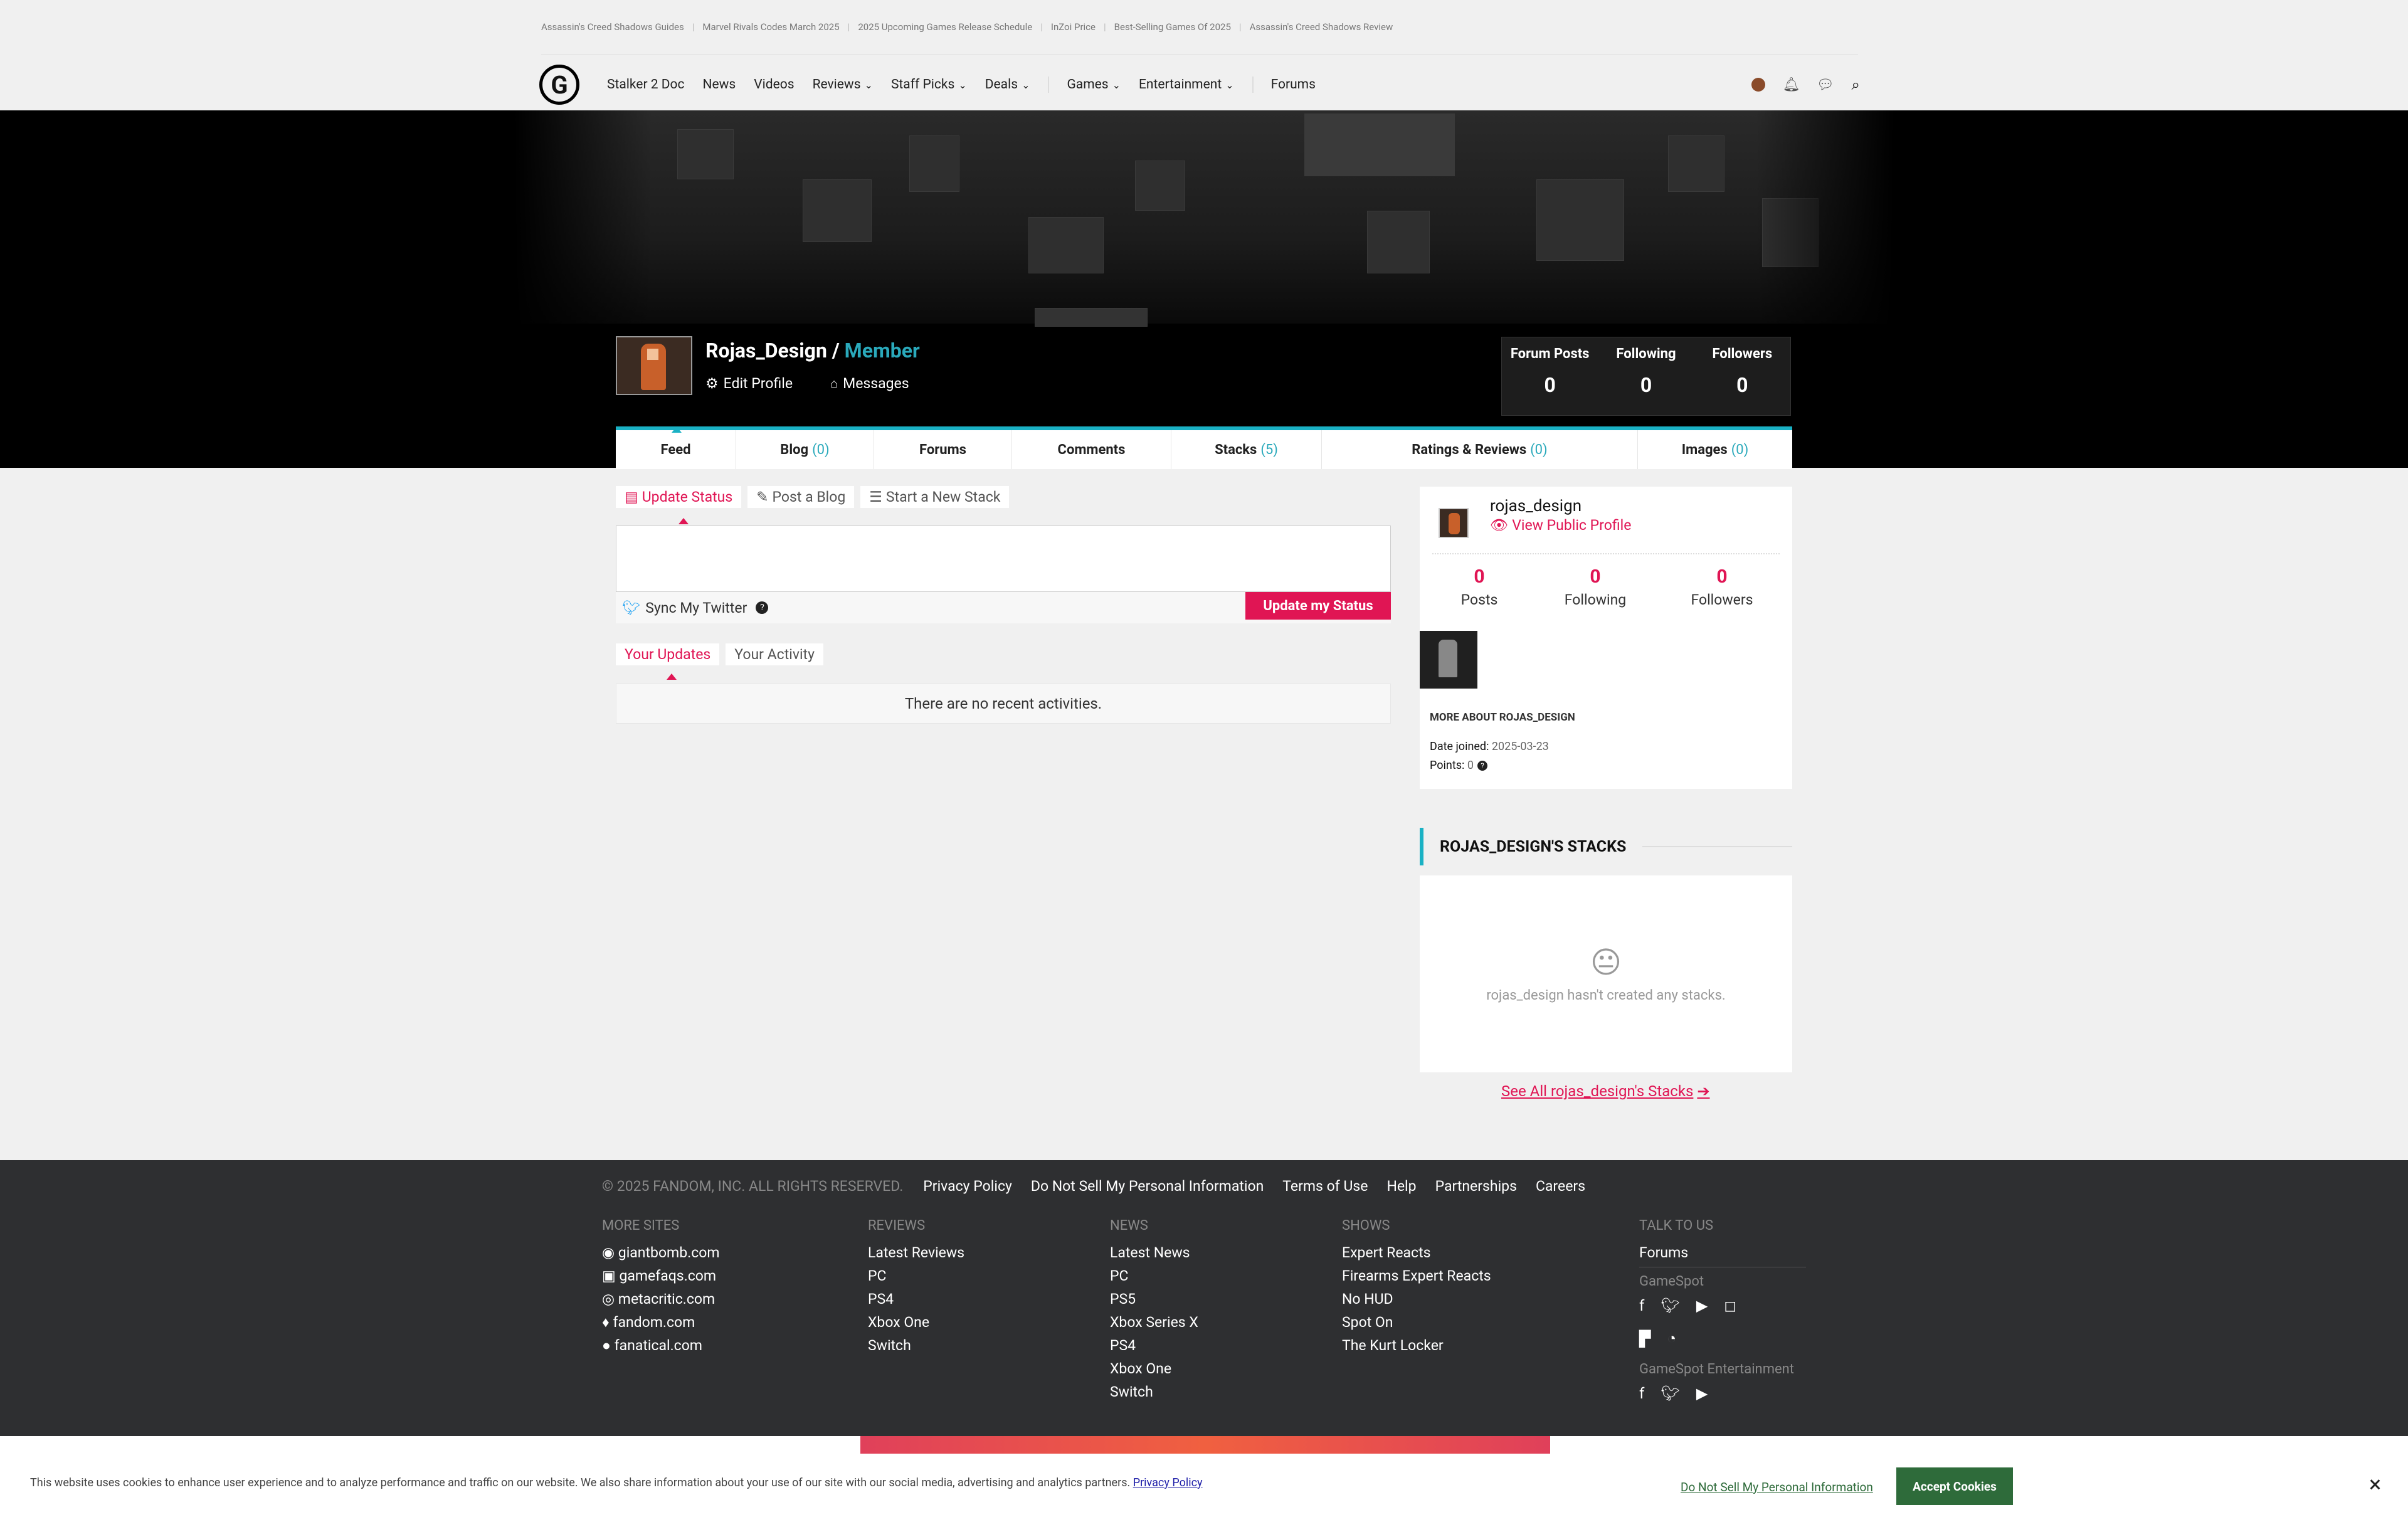 The image size is (2408, 1522). Describe the element at coordinates (943, 449) in the screenshot. I see `tab-forums: Forums` at that location.